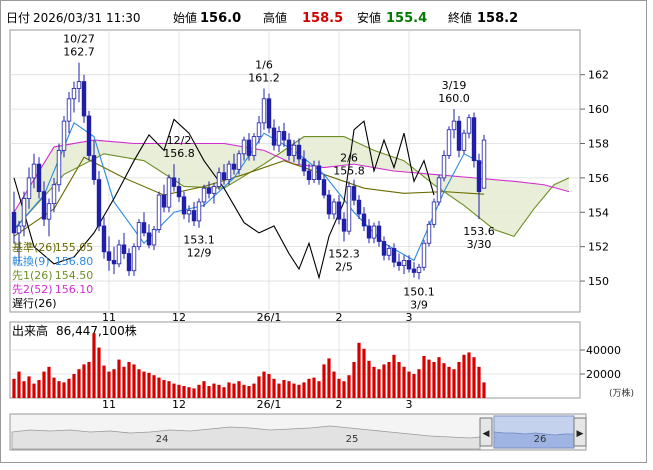 Image resolution: width=653 pixels, height=470 pixels. Describe the element at coordinates (79, 46) in the screenshot. I see `price-annotation: 10/27162.7` at that location.